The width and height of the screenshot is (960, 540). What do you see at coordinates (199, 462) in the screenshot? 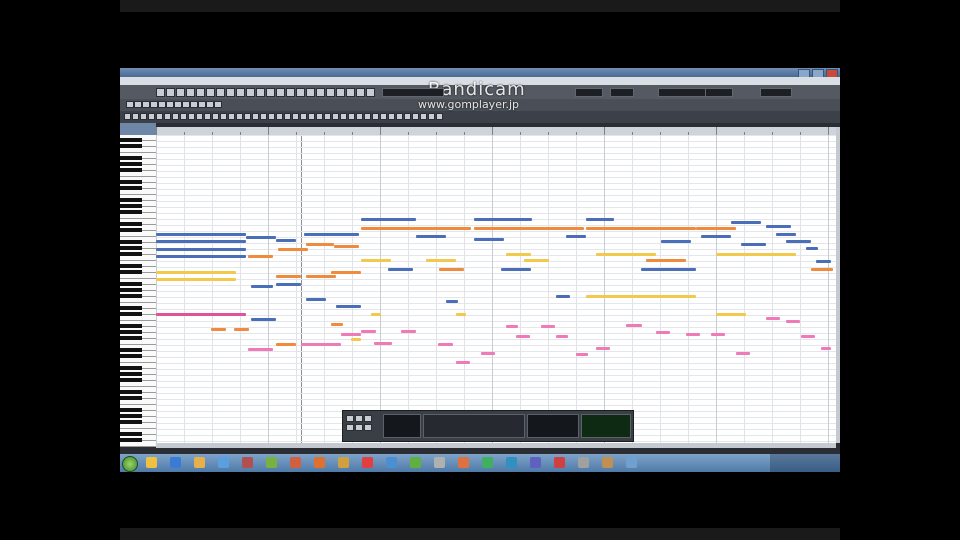
I see `folder-icon` at bounding box center [199, 462].